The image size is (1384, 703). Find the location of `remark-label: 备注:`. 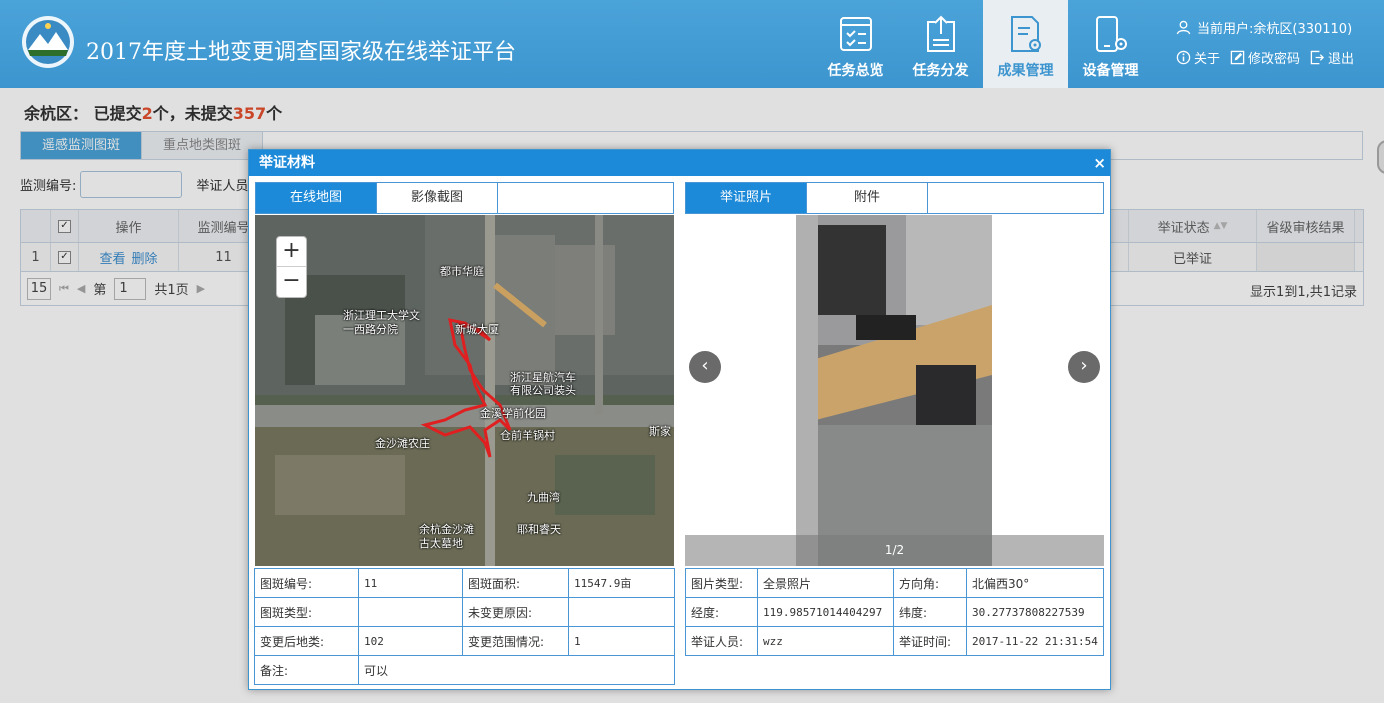

remark-label: 备注: is located at coordinates (306, 670).